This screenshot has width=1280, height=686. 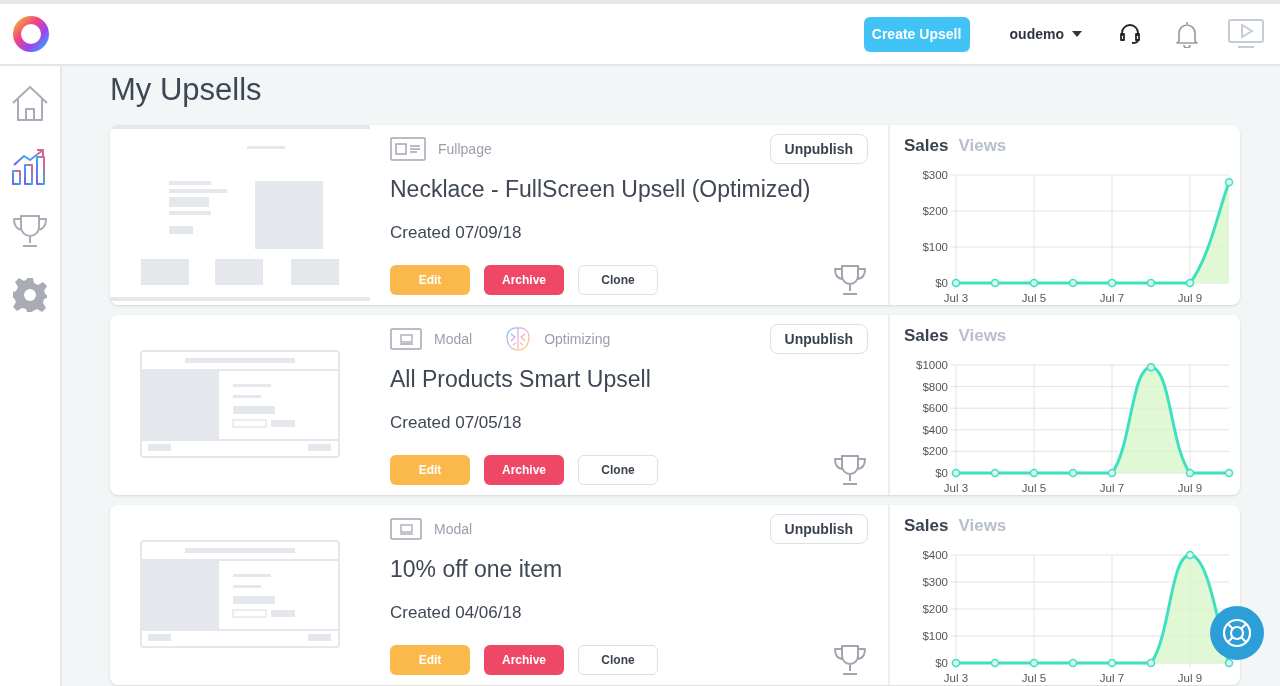 What do you see at coordinates (1246, 34) in the screenshot?
I see `video-screen-icon` at bounding box center [1246, 34].